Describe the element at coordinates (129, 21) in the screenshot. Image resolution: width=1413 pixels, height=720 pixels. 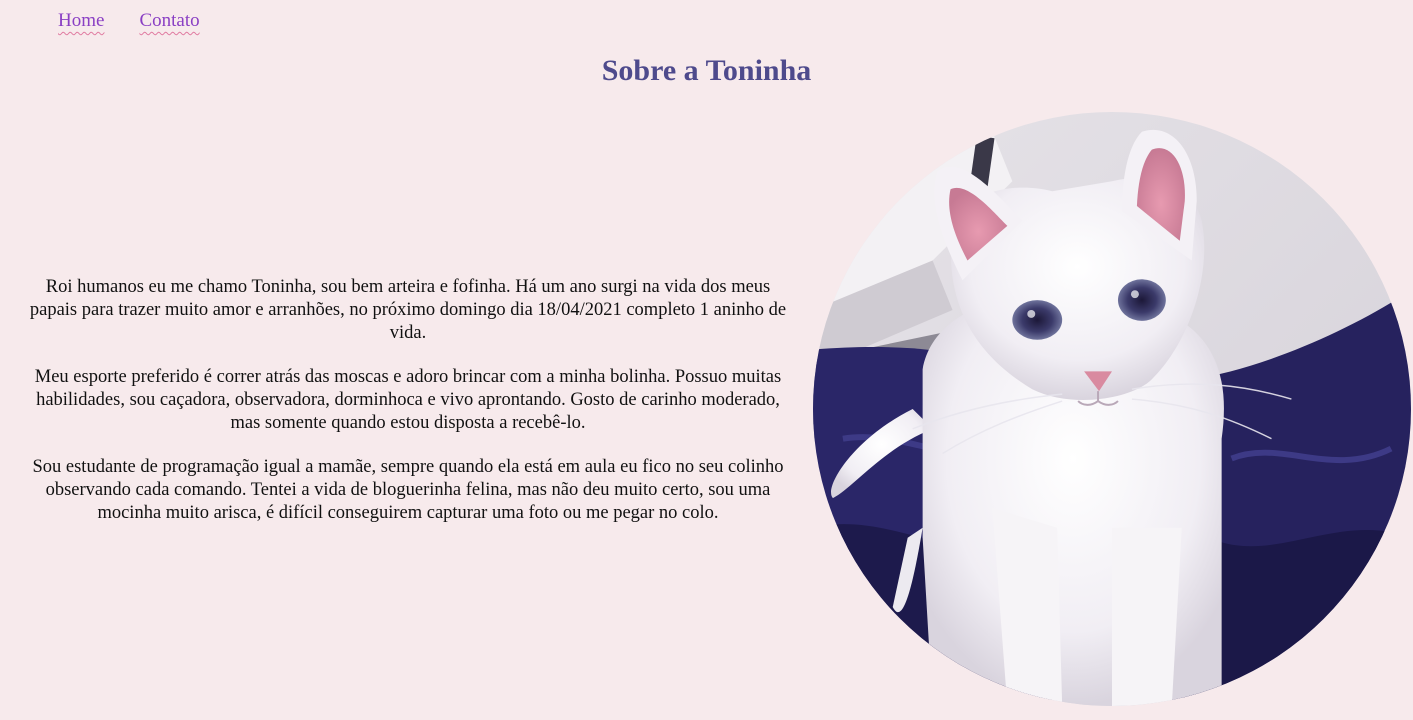
I see `top-nav: Home Contato` at that location.